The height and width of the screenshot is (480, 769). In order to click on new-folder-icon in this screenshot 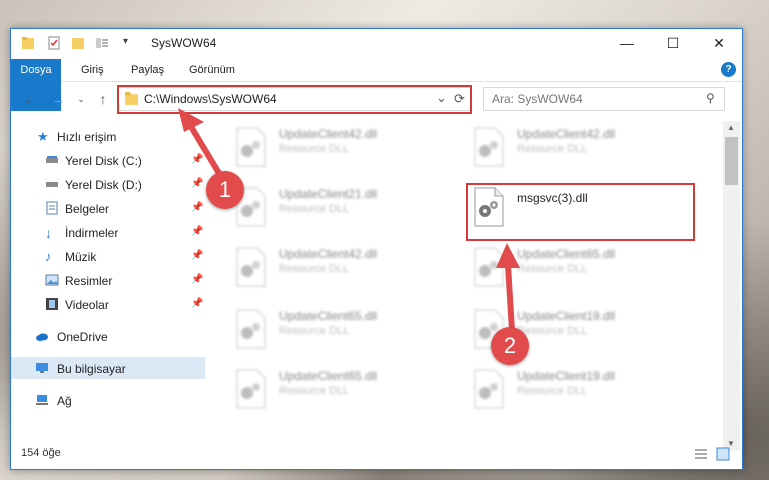, I will do `click(78, 43)`.